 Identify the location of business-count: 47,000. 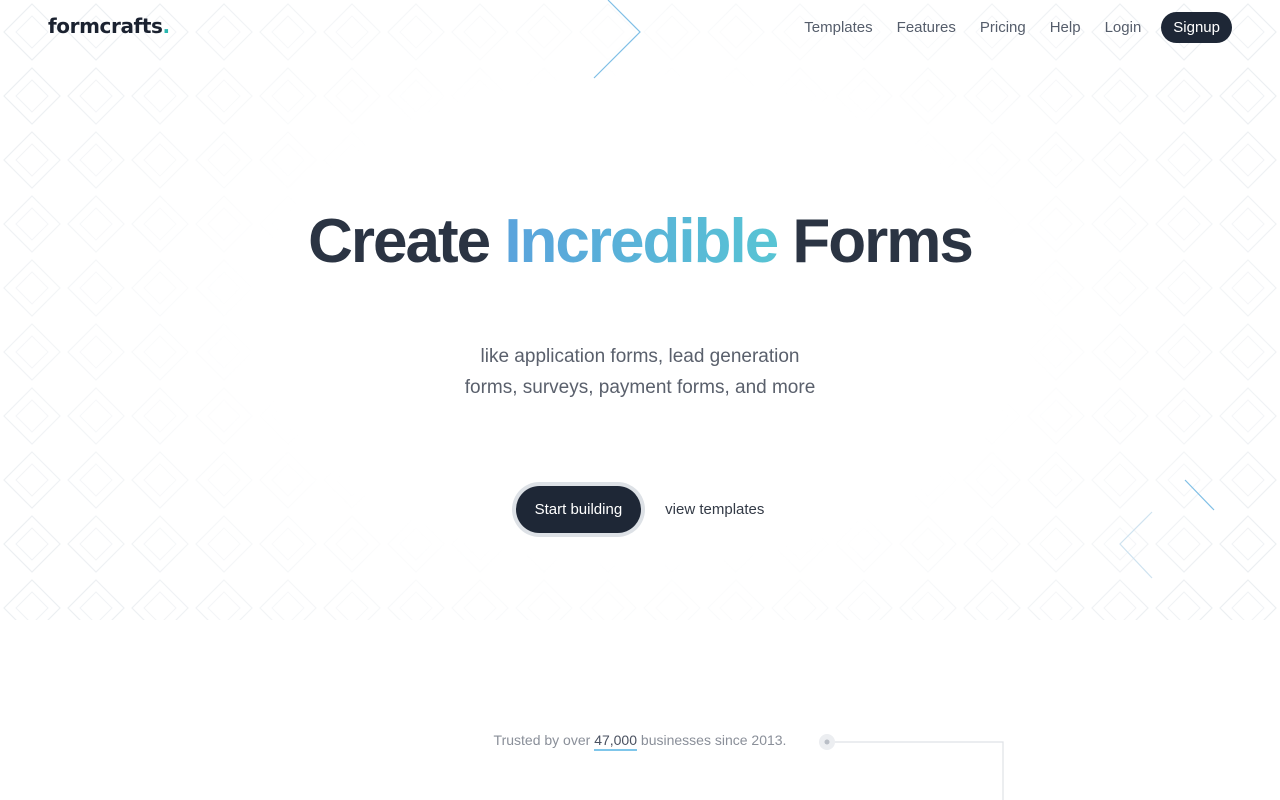
(616, 741).